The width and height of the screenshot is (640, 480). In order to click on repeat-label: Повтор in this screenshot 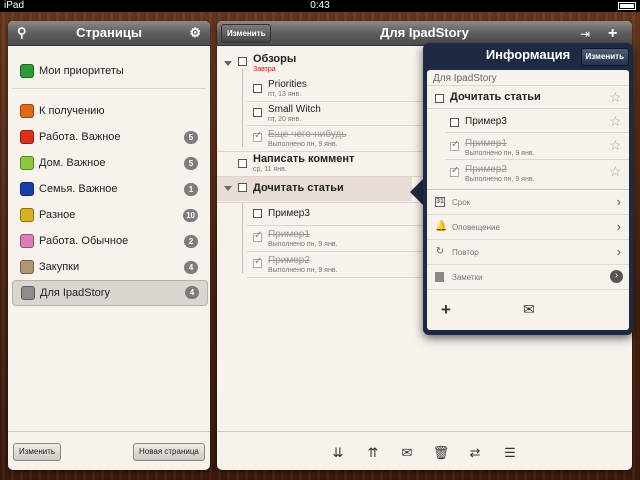, I will do `click(465, 252)`.